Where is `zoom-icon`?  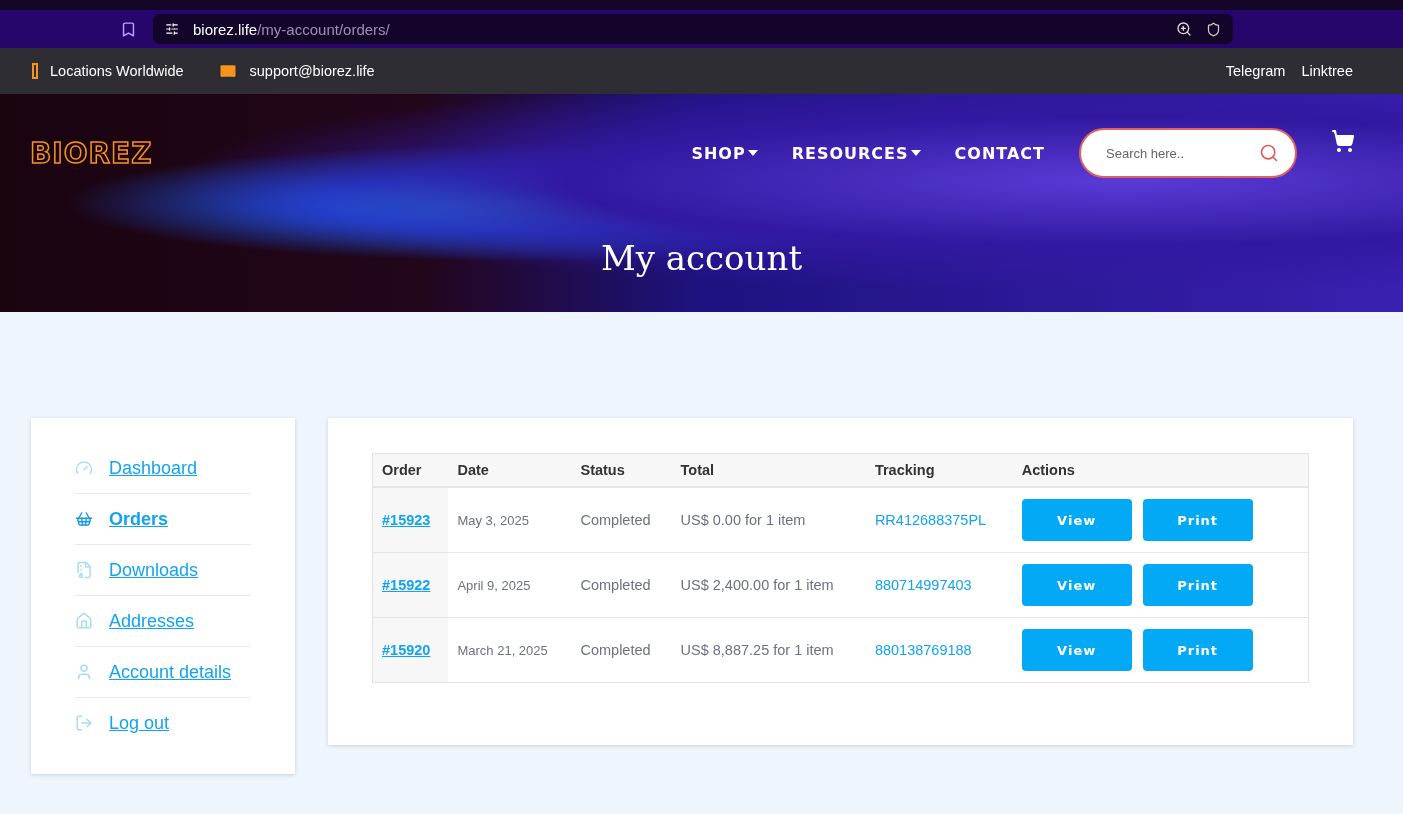 zoom-icon is located at coordinates (1184, 29).